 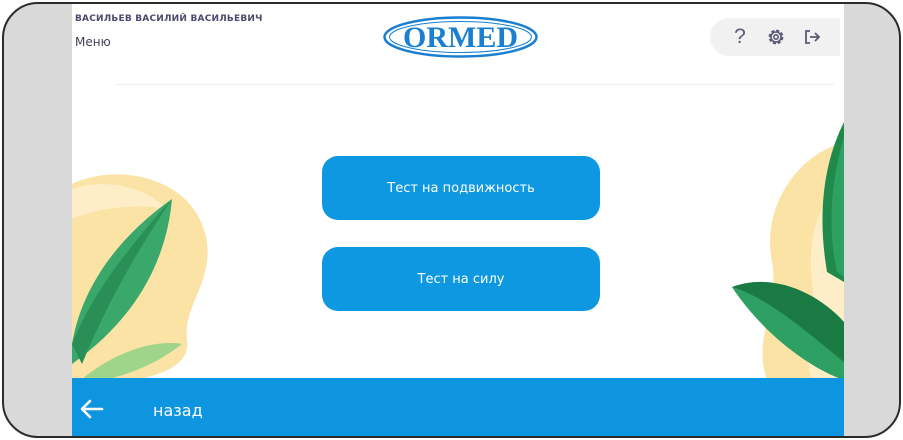 I want to click on header-divider, so click(x=475, y=84).